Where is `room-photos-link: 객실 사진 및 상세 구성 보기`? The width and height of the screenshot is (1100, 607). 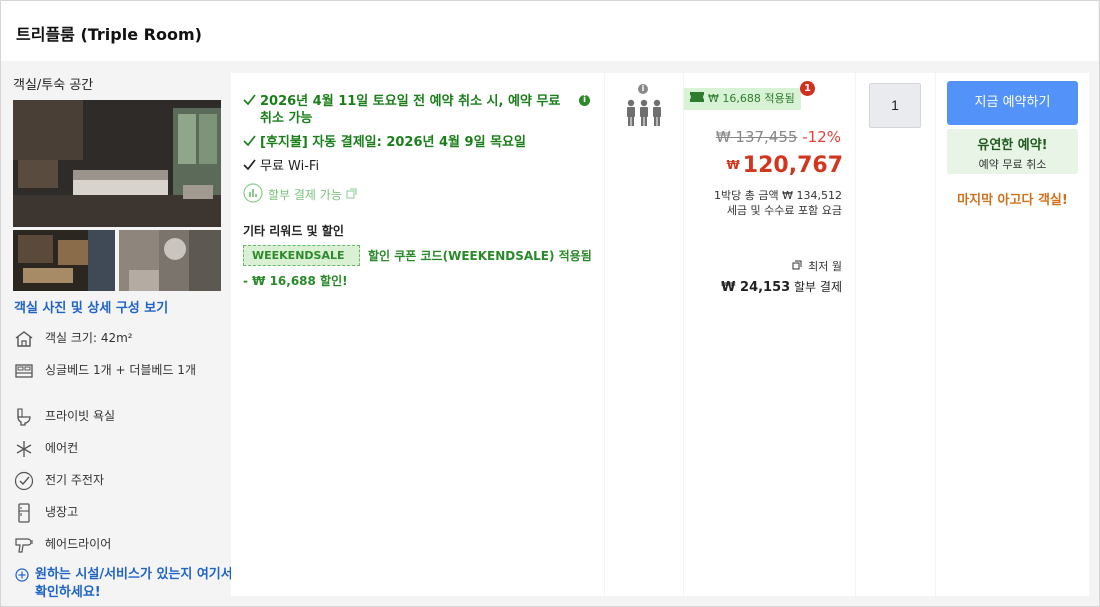 room-photos-link: 객실 사진 및 상세 구성 보기 is located at coordinates (91, 306).